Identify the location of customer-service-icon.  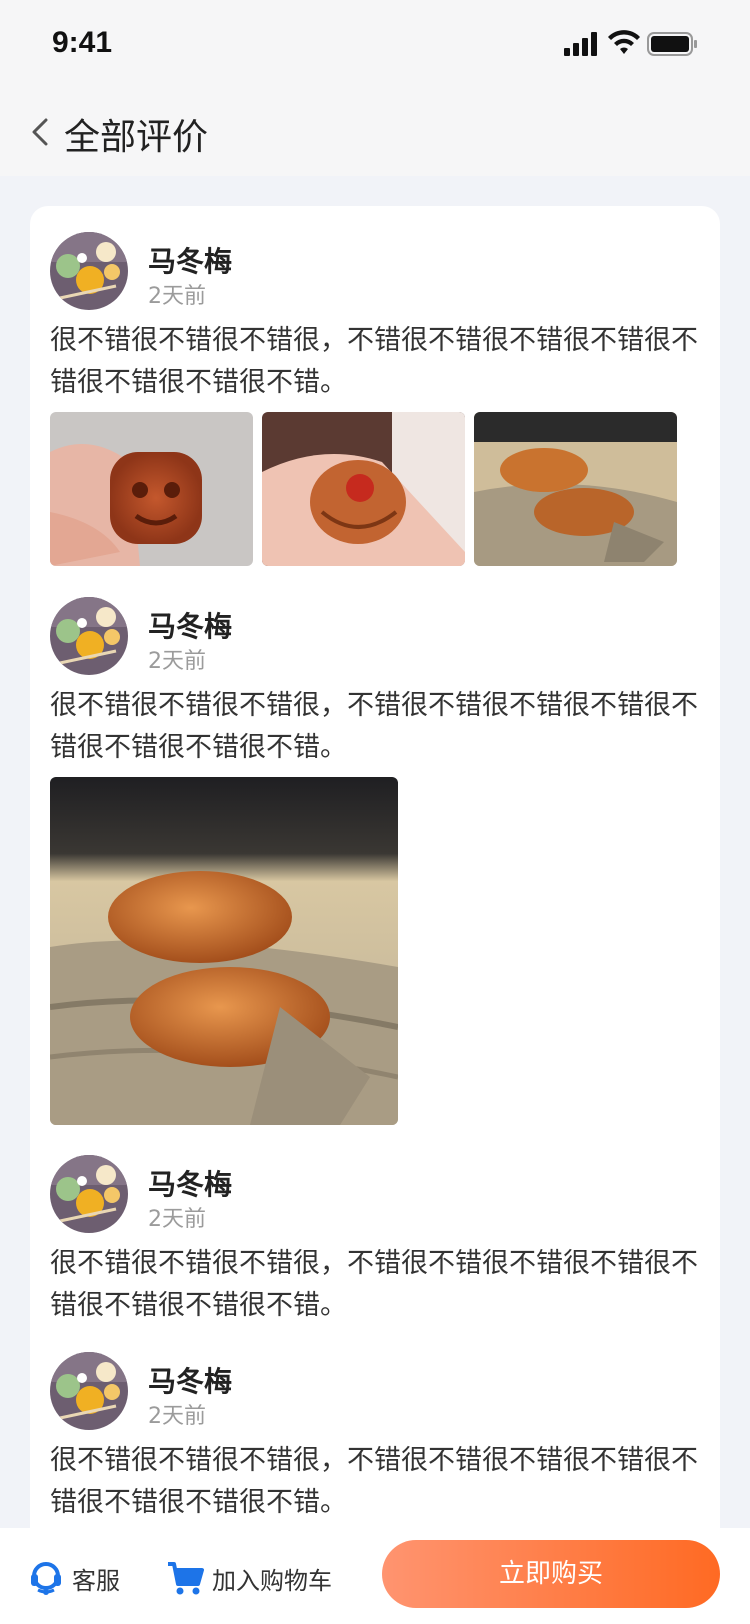
(46, 1578).